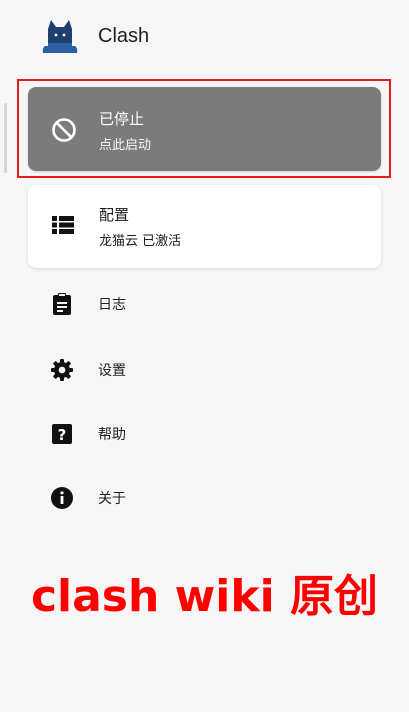  What do you see at coordinates (62, 304) in the screenshot?
I see `clipboard-icon` at bounding box center [62, 304].